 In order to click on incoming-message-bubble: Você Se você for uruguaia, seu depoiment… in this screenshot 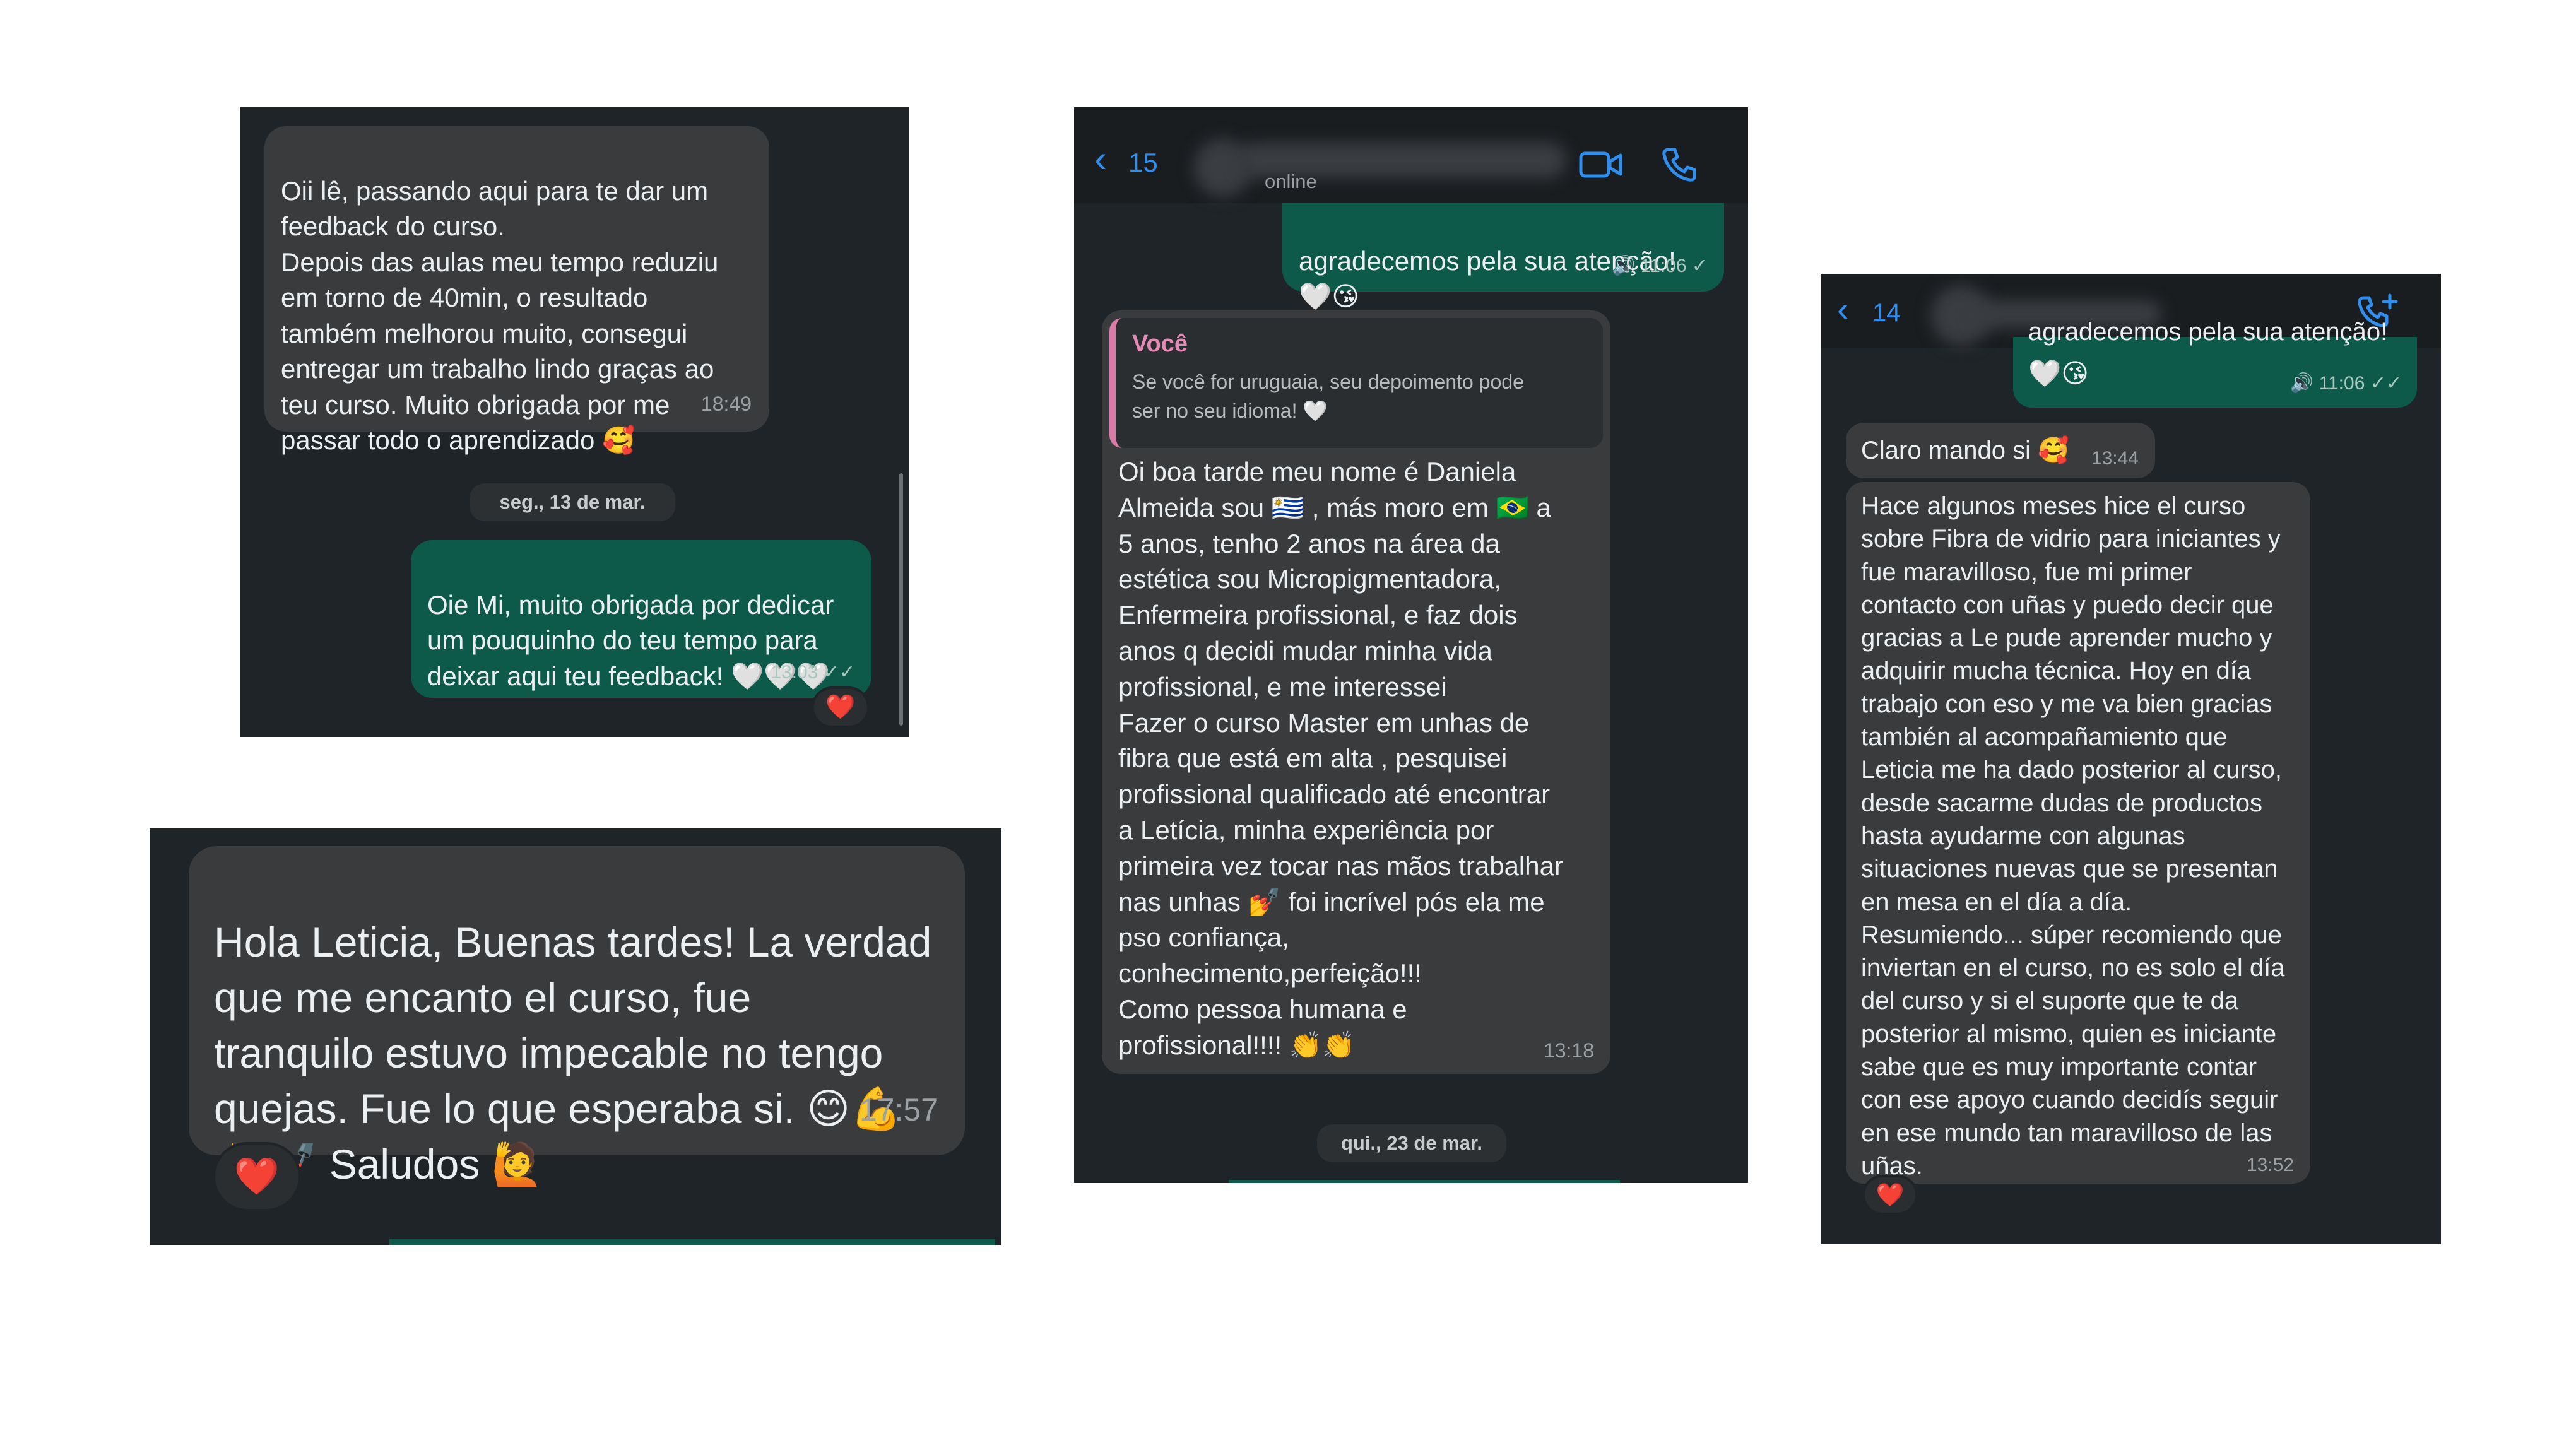, I will do `click(1356, 692)`.